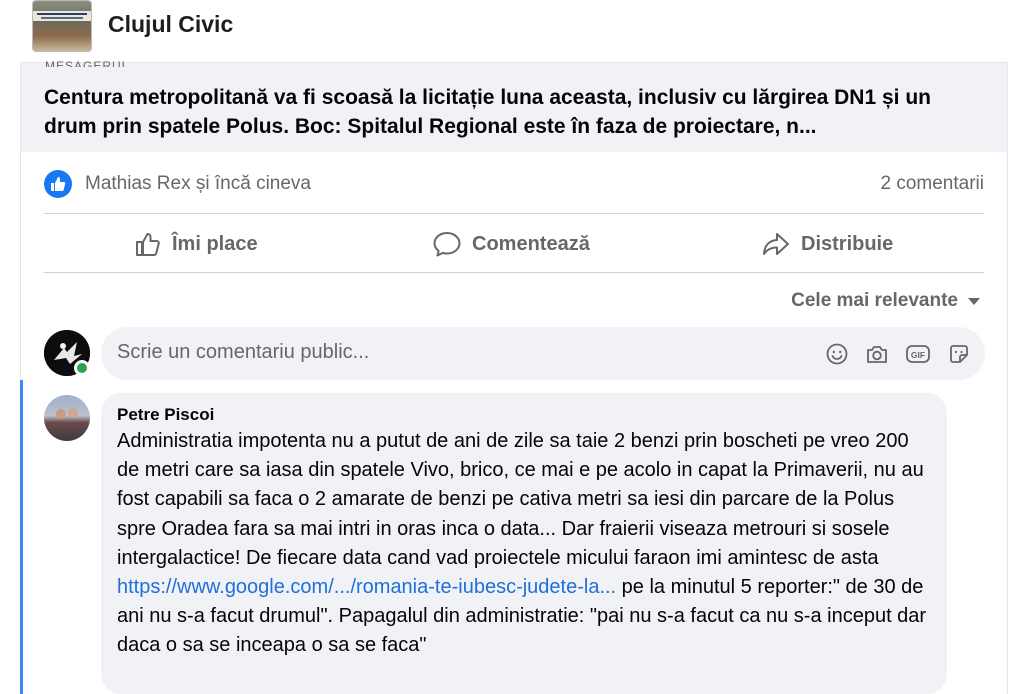 This screenshot has width=1024, height=694. What do you see at coordinates (837, 354) in the screenshot?
I see `emoji-icon` at bounding box center [837, 354].